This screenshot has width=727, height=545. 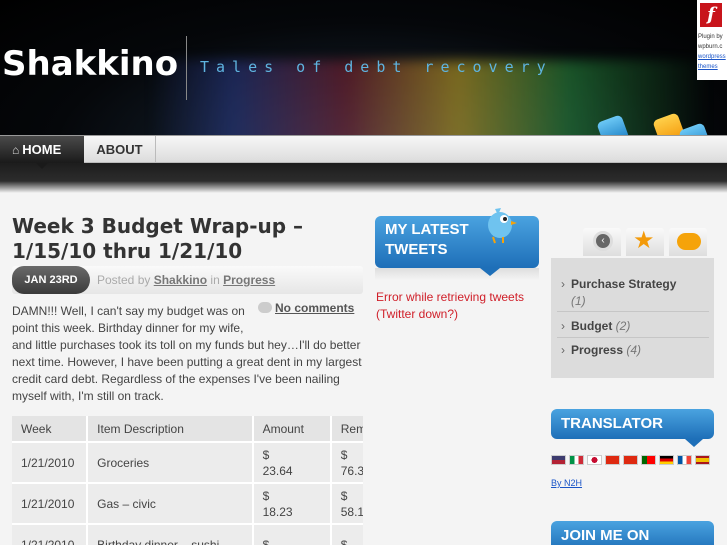 What do you see at coordinates (648, 460) in the screenshot?
I see `portugal-flag-icon` at bounding box center [648, 460].